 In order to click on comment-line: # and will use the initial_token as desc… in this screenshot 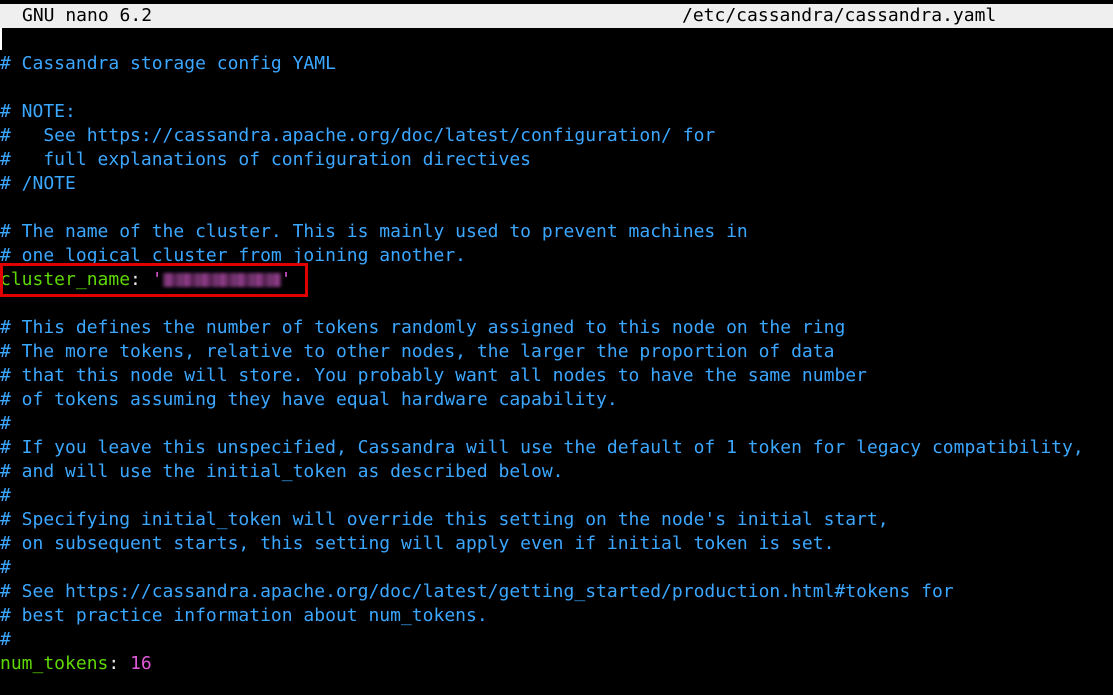, I will do `click(556, 472)`.